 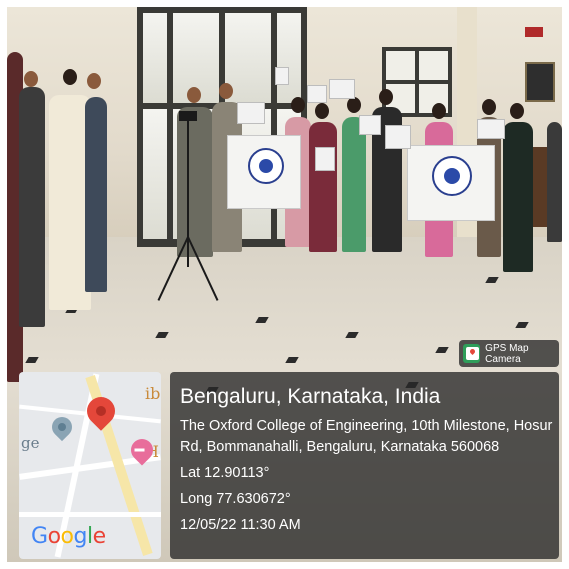 I want to click on gps-map-camera-badge: GPS Map Camera, so click(x=509, y=353).